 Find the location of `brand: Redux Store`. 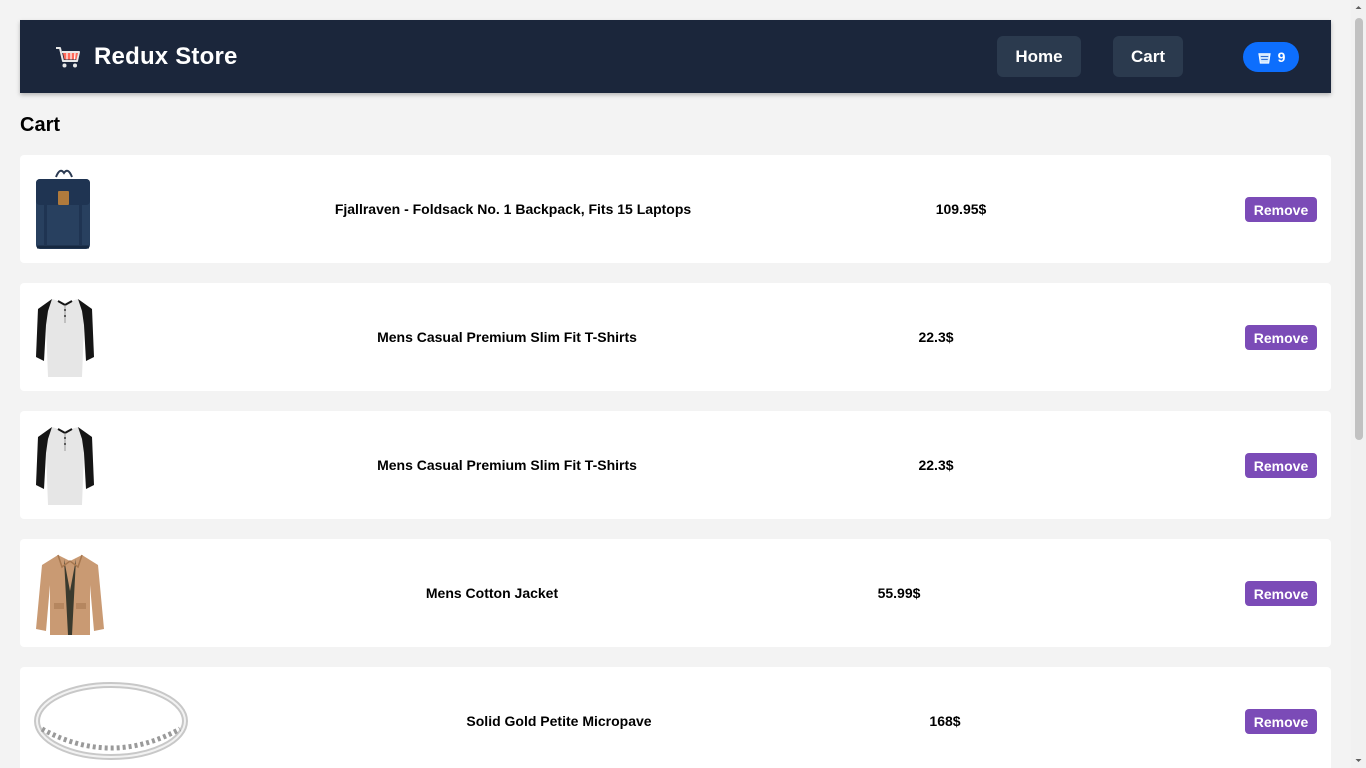

brand: Redux Store is located at coordinates (146, 56).